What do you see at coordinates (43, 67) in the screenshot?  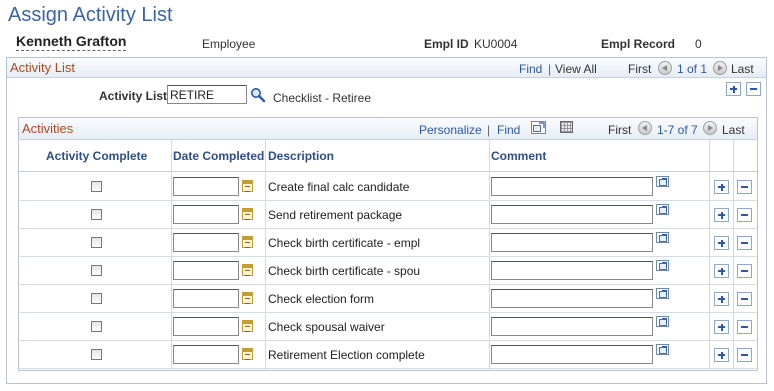 I see `activity-list-title: Activity List` at bounding box center [43, 67].